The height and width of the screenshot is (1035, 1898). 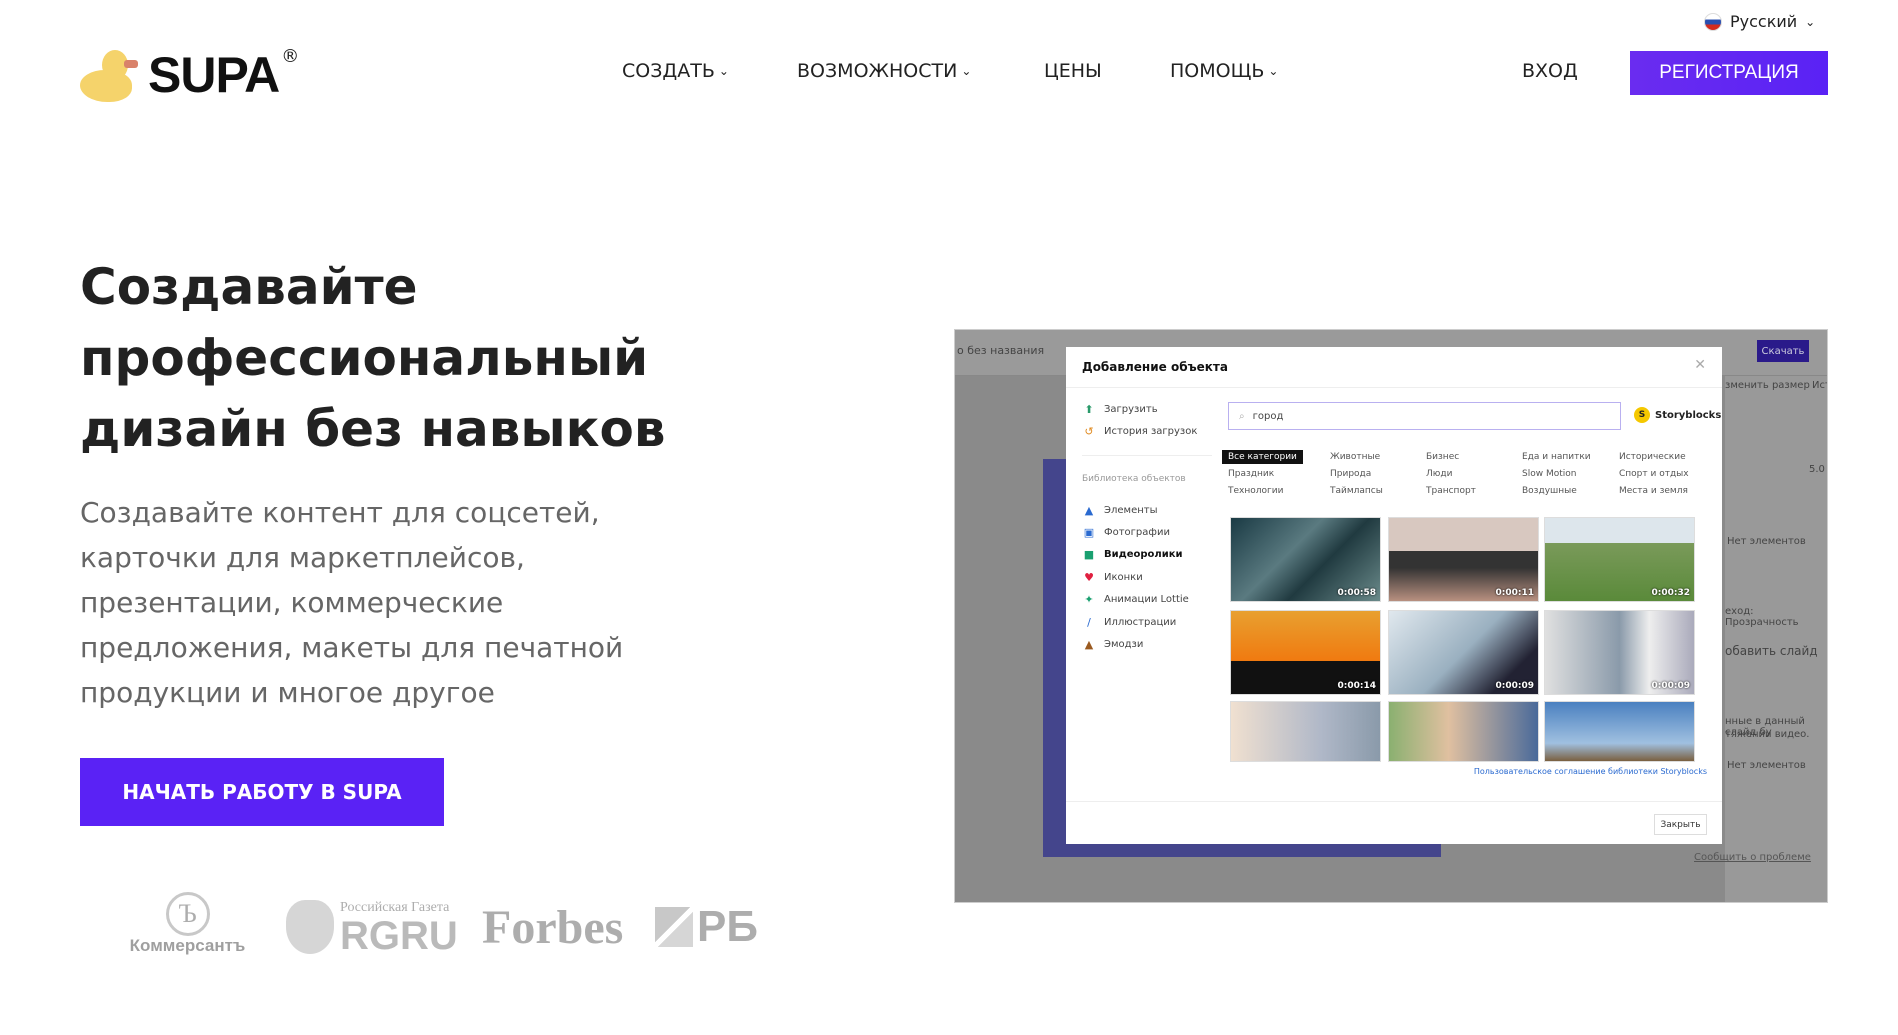 I want to click on register-button: РЕГИСТРАЦИЯ, so click(x=1729, y=73).